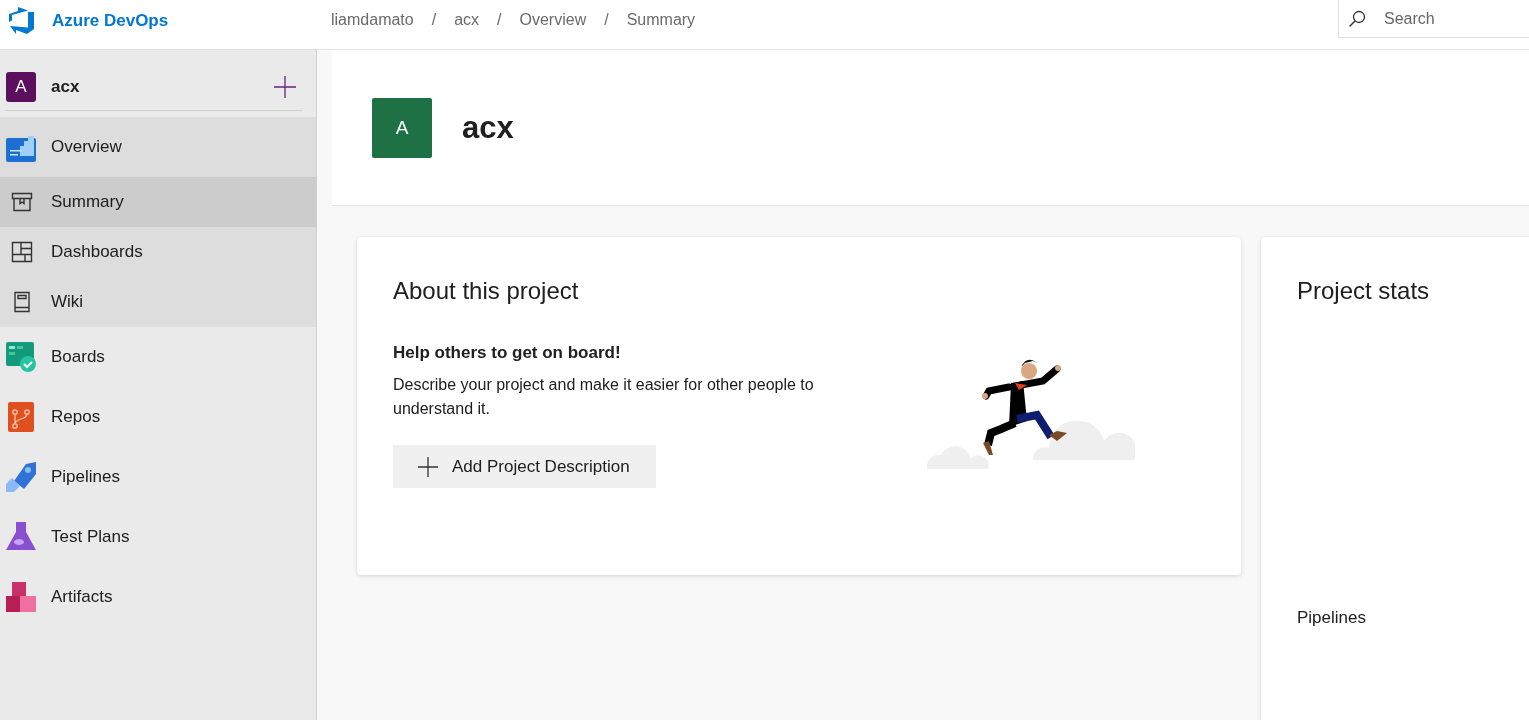 This screenshot has width=1529, height=720. I want to click on card-title: Project stats, so click(1364, 291).